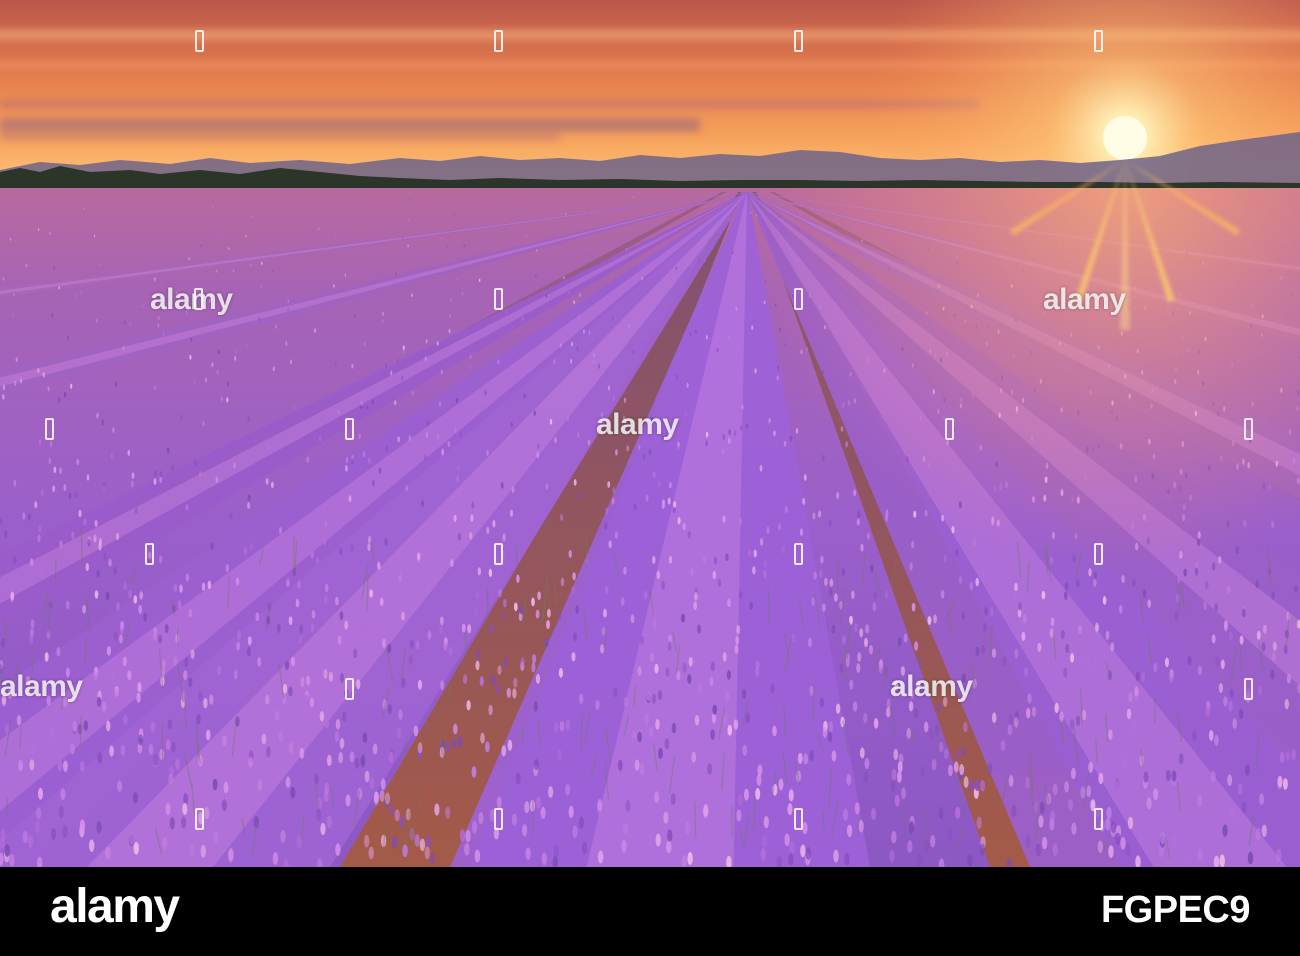  What do you see at coordinates (1125, 138) in the screenshot?
I see `sun` at bounding box center [1125, 138].